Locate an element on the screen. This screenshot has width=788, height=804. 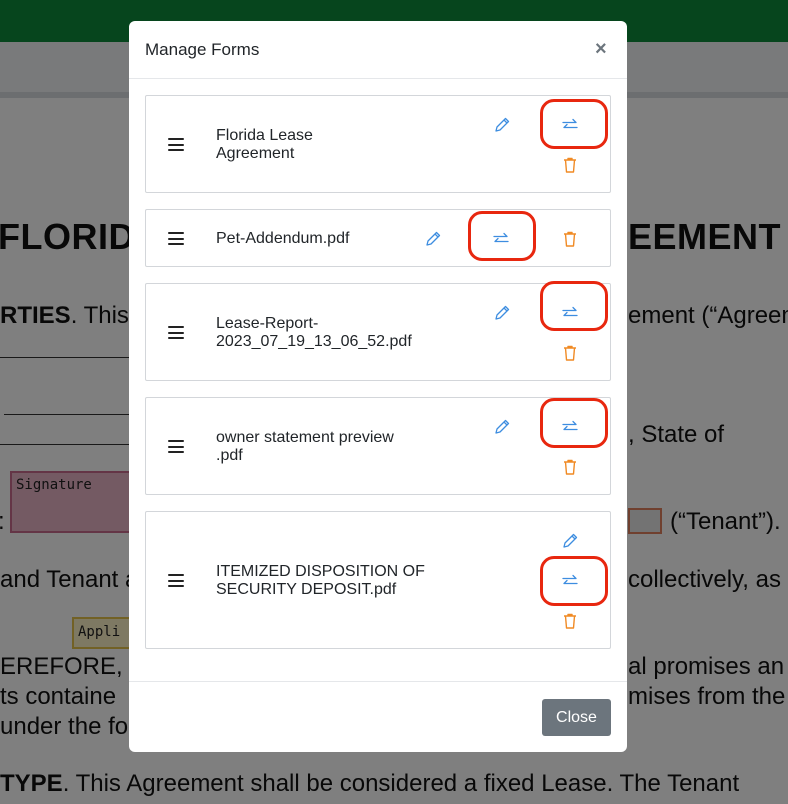
form-name: Pet-Addendum.pdf is located at coordinates (283, 238).